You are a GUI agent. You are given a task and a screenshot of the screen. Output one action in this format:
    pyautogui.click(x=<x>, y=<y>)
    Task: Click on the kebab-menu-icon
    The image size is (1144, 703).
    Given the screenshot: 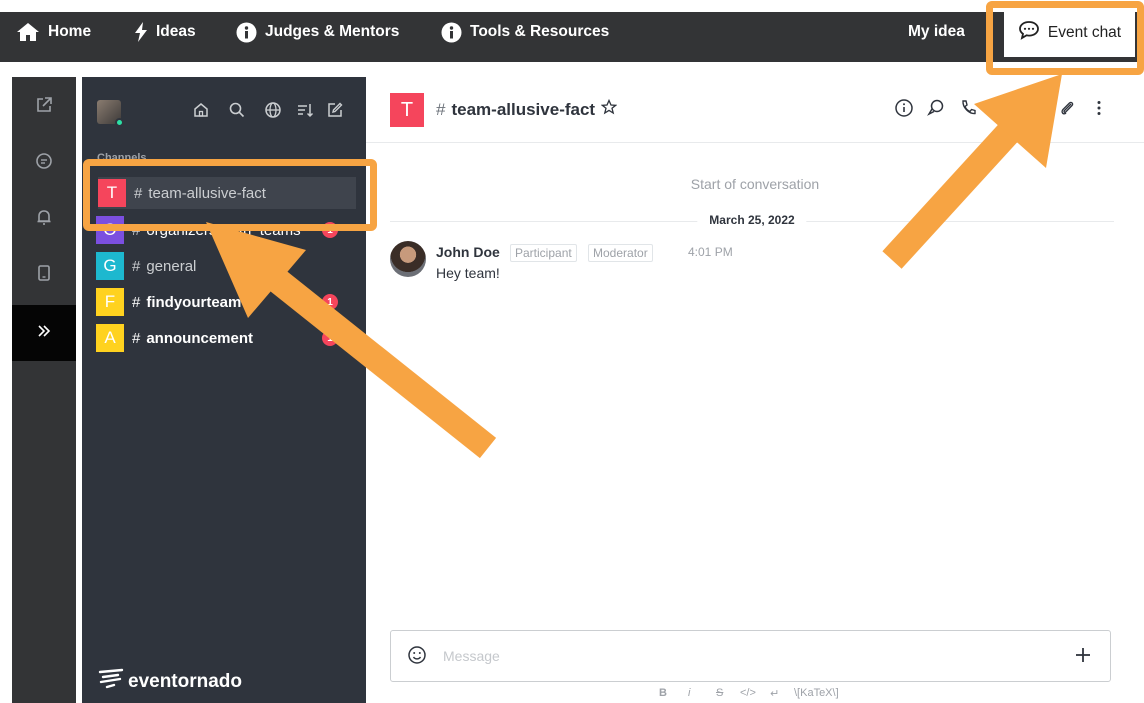 What is the action you would take?
    pyautogui.click(x=1099, y=110)
    